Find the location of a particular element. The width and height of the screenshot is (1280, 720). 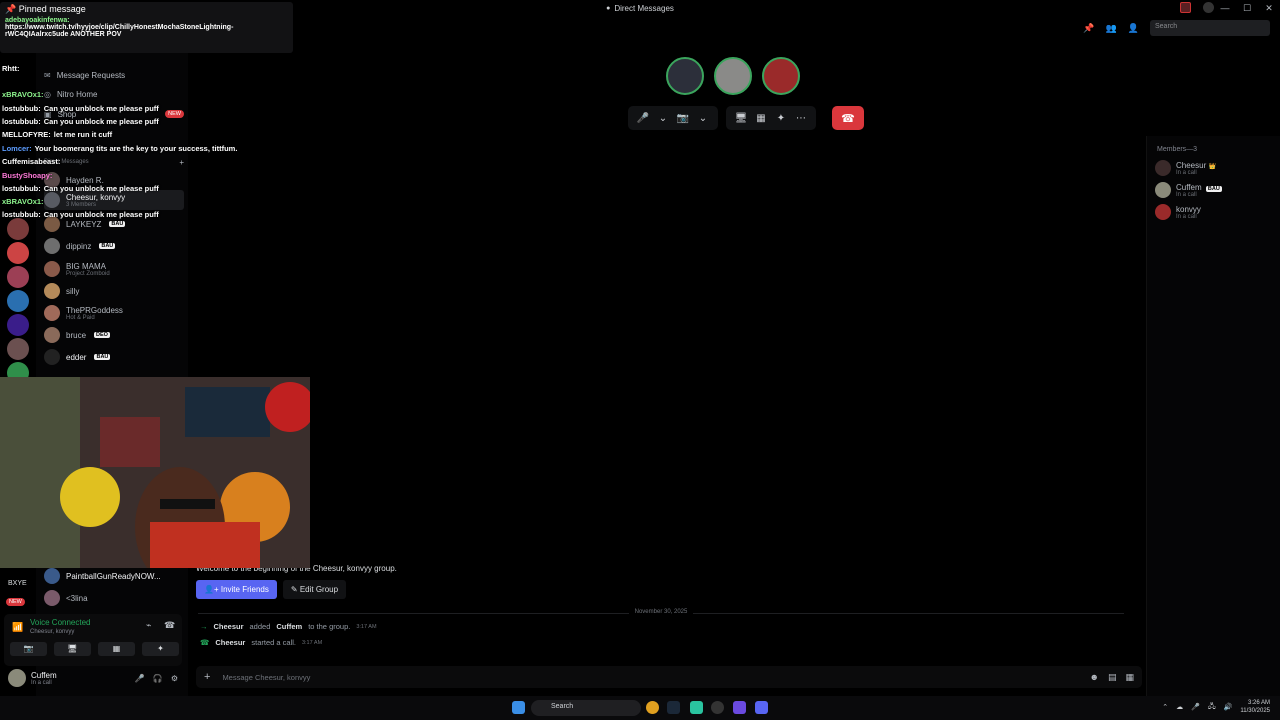

welcome-buttons: 👤+ Invite Friends ✎ Edit Group is located at coordinates (271, 589).